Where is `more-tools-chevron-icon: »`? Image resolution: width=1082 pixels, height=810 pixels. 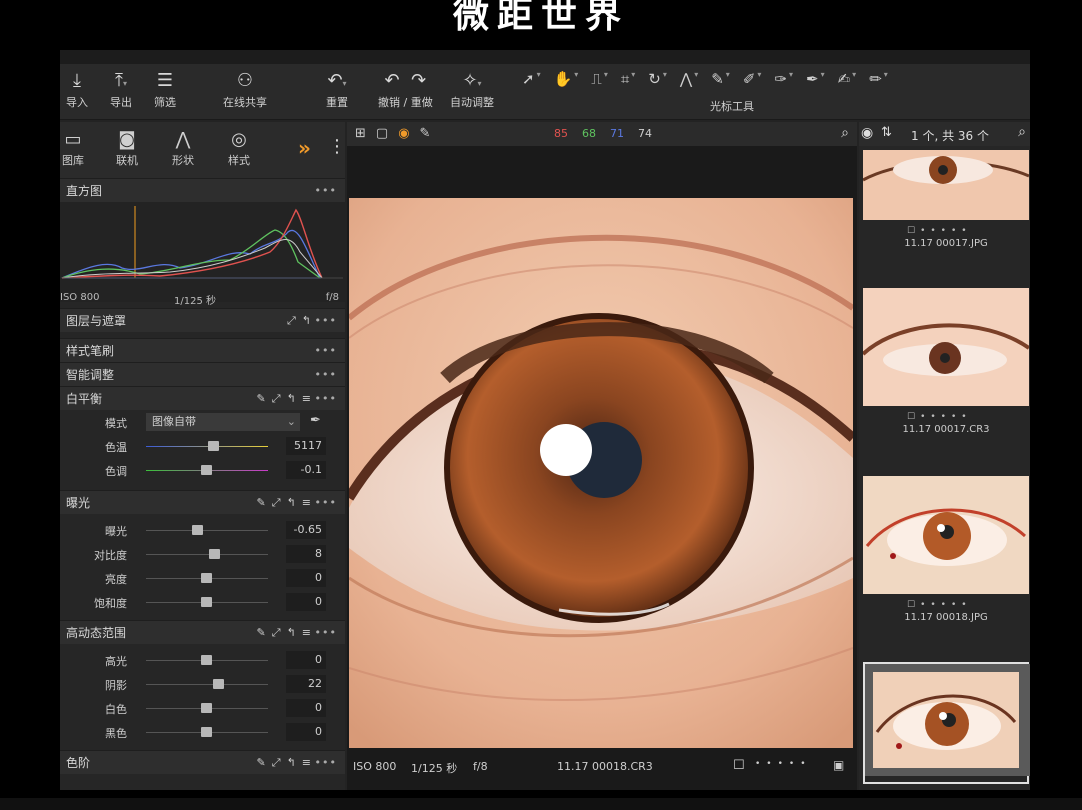
more-tools-chevron-icon: » is located at coordinates (304, 148).